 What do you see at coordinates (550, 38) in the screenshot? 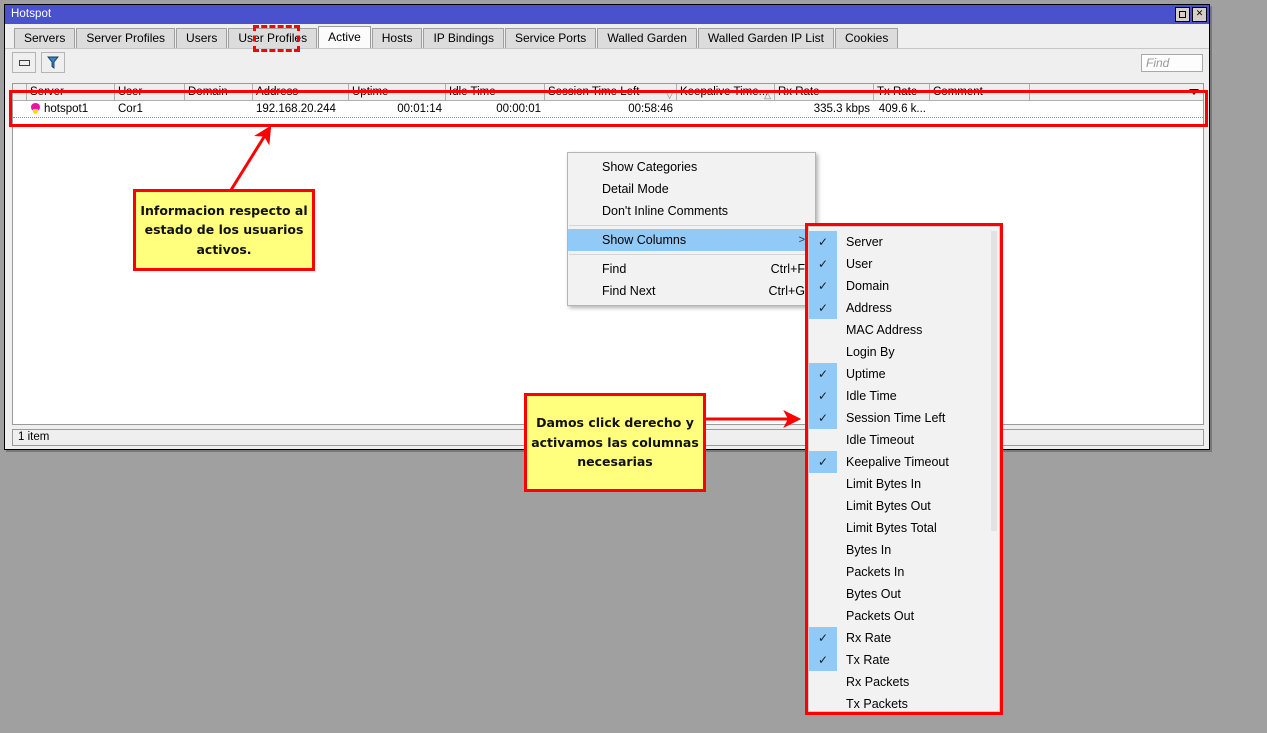
I see `tab-service-ports: Service Ports` at bounding box center [550, 38].